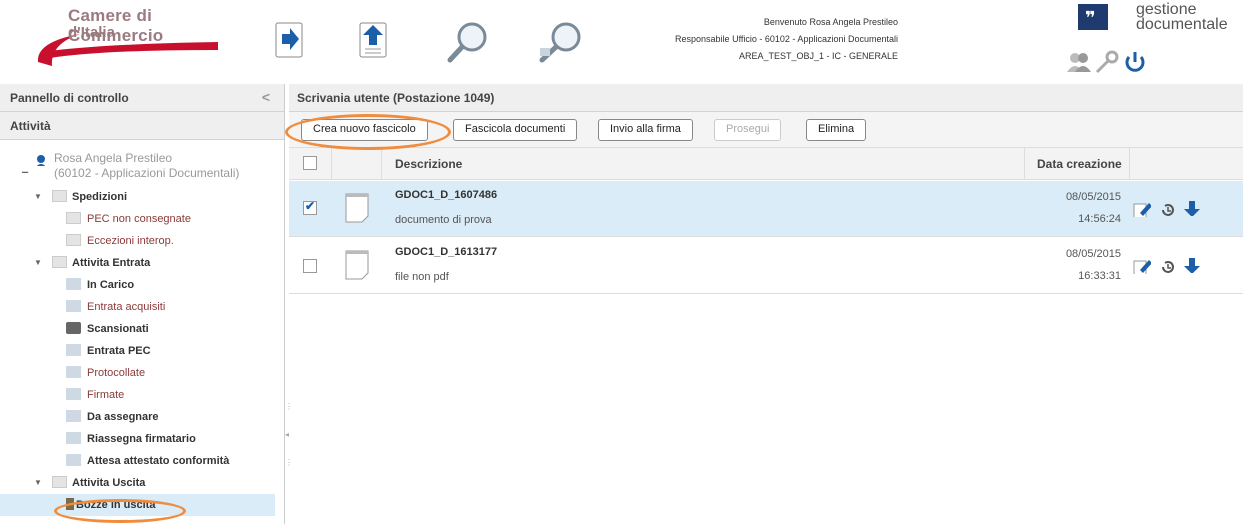 Image resolution: width=1243 pixels, height=524 pixels. Describe the element at coordinates (1076, 265) in the screenshot. I see `creation-date: 08/05/2015 16:33:31` at that location.